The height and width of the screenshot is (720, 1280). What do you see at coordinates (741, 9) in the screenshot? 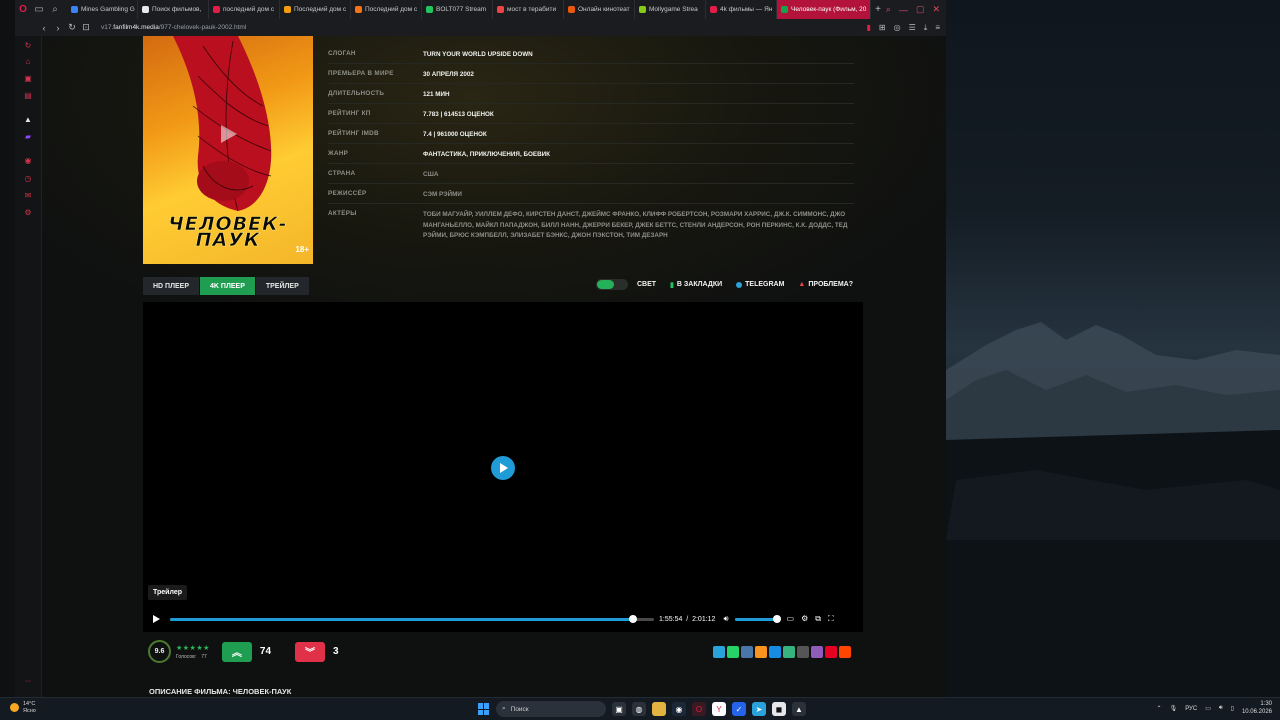
I see `browser-tab: 4k фильмы — Ян` at bounding box center [741, 9].